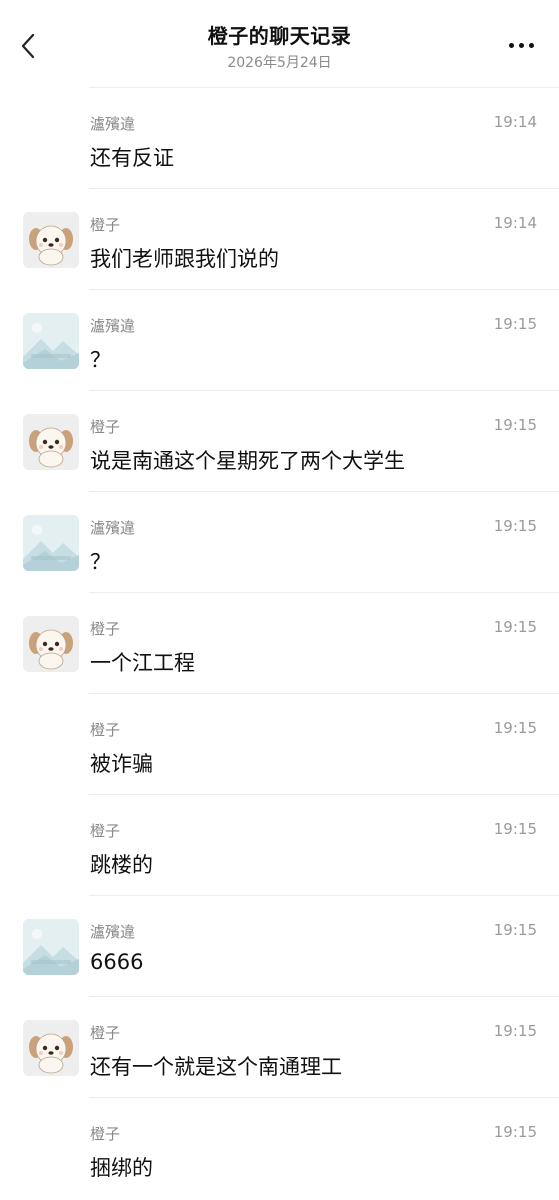 This screenshot has width=559, height=1200. Describe the element at coordinates (184, 259) in the screenshot. I see `message-text: 我们老师跟我们说的` at that location.